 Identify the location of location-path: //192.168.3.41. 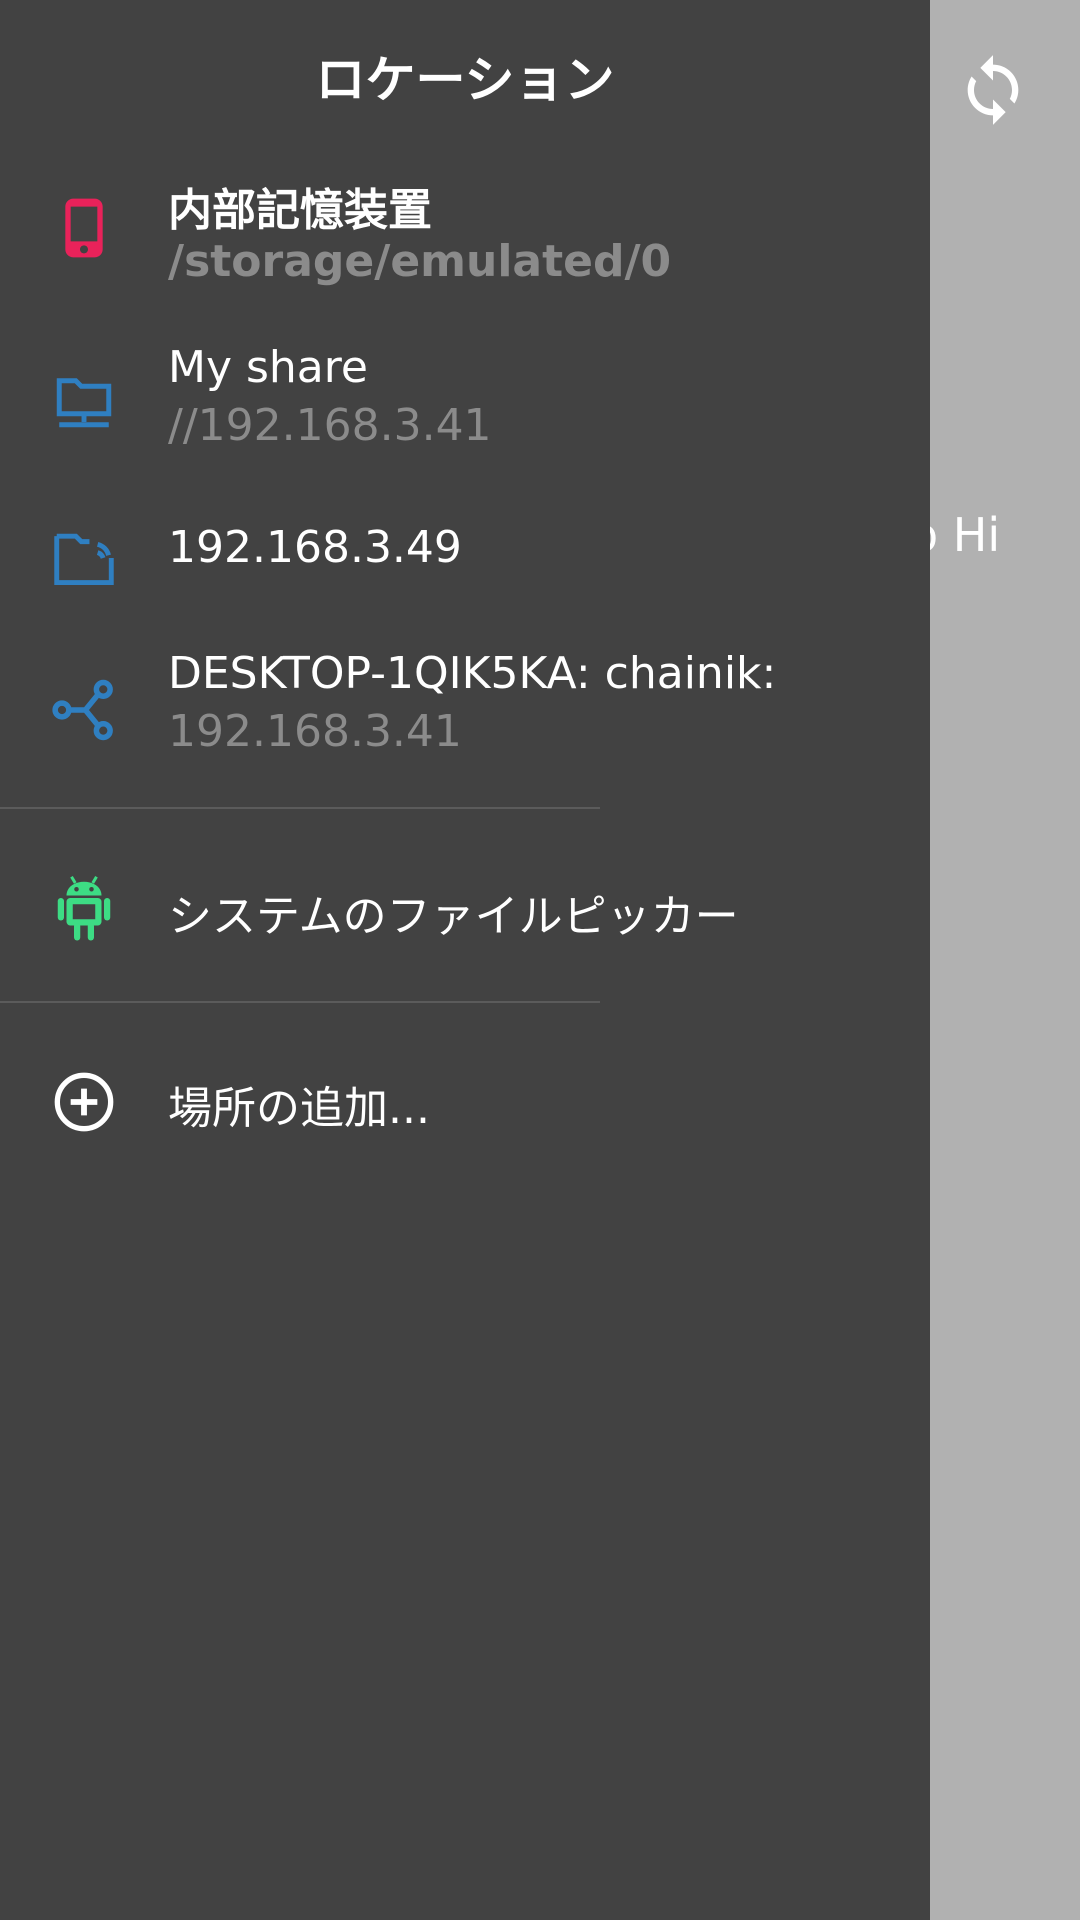
(330, 425).